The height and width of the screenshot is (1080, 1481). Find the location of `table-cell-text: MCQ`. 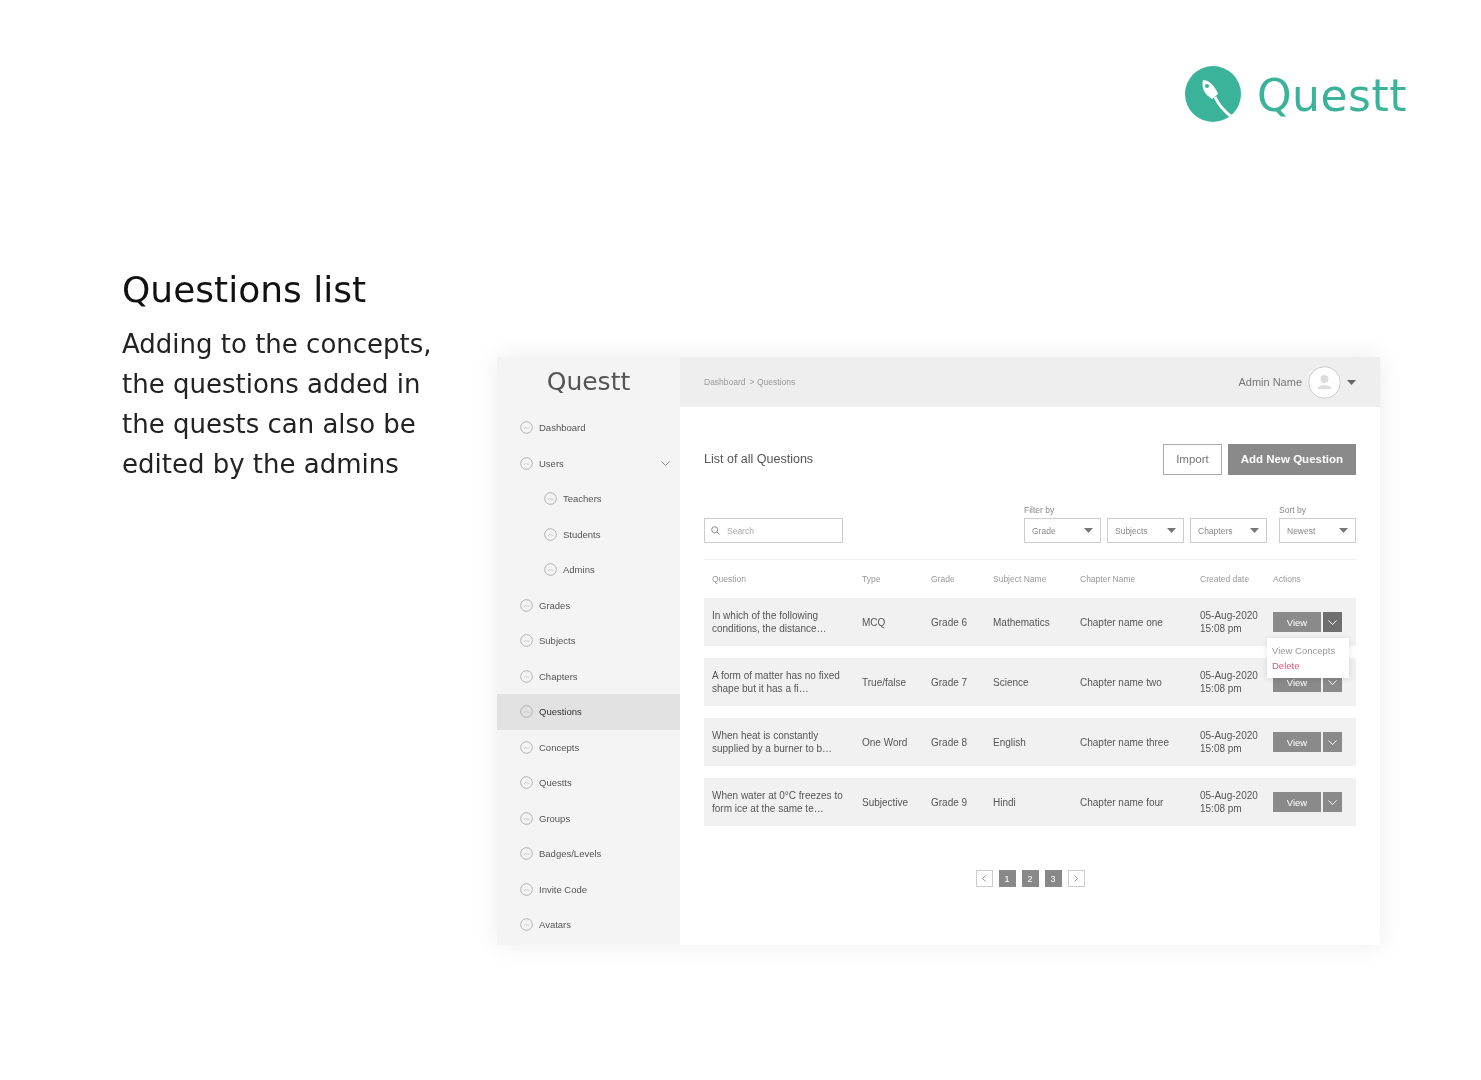

table-cell-text: MCQ is located at coordinates (874, 622).